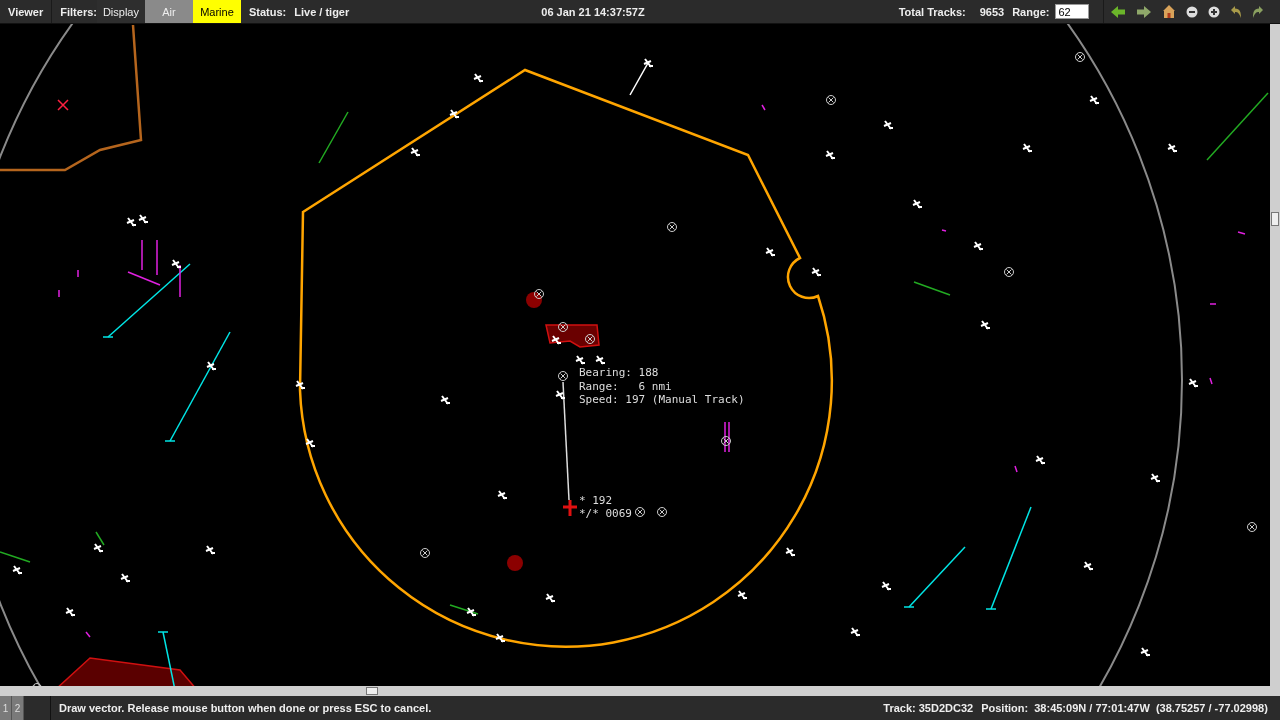 The width and height of the screenshot is (1280, 720). I want to click on zoom-in-icon, so click(1214, 11).